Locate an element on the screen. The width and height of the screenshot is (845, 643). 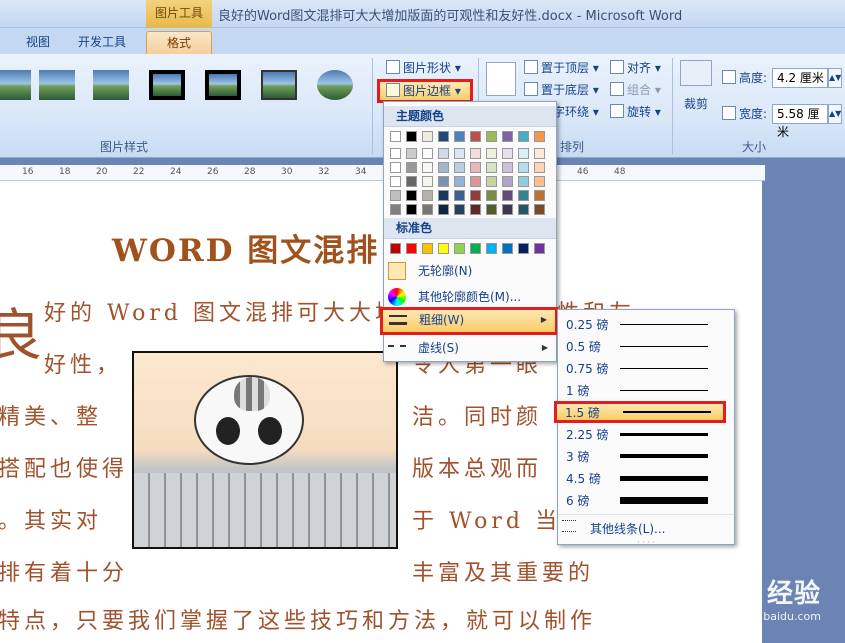
weight-option: 3 磅 is located at coordinates (646, 456).